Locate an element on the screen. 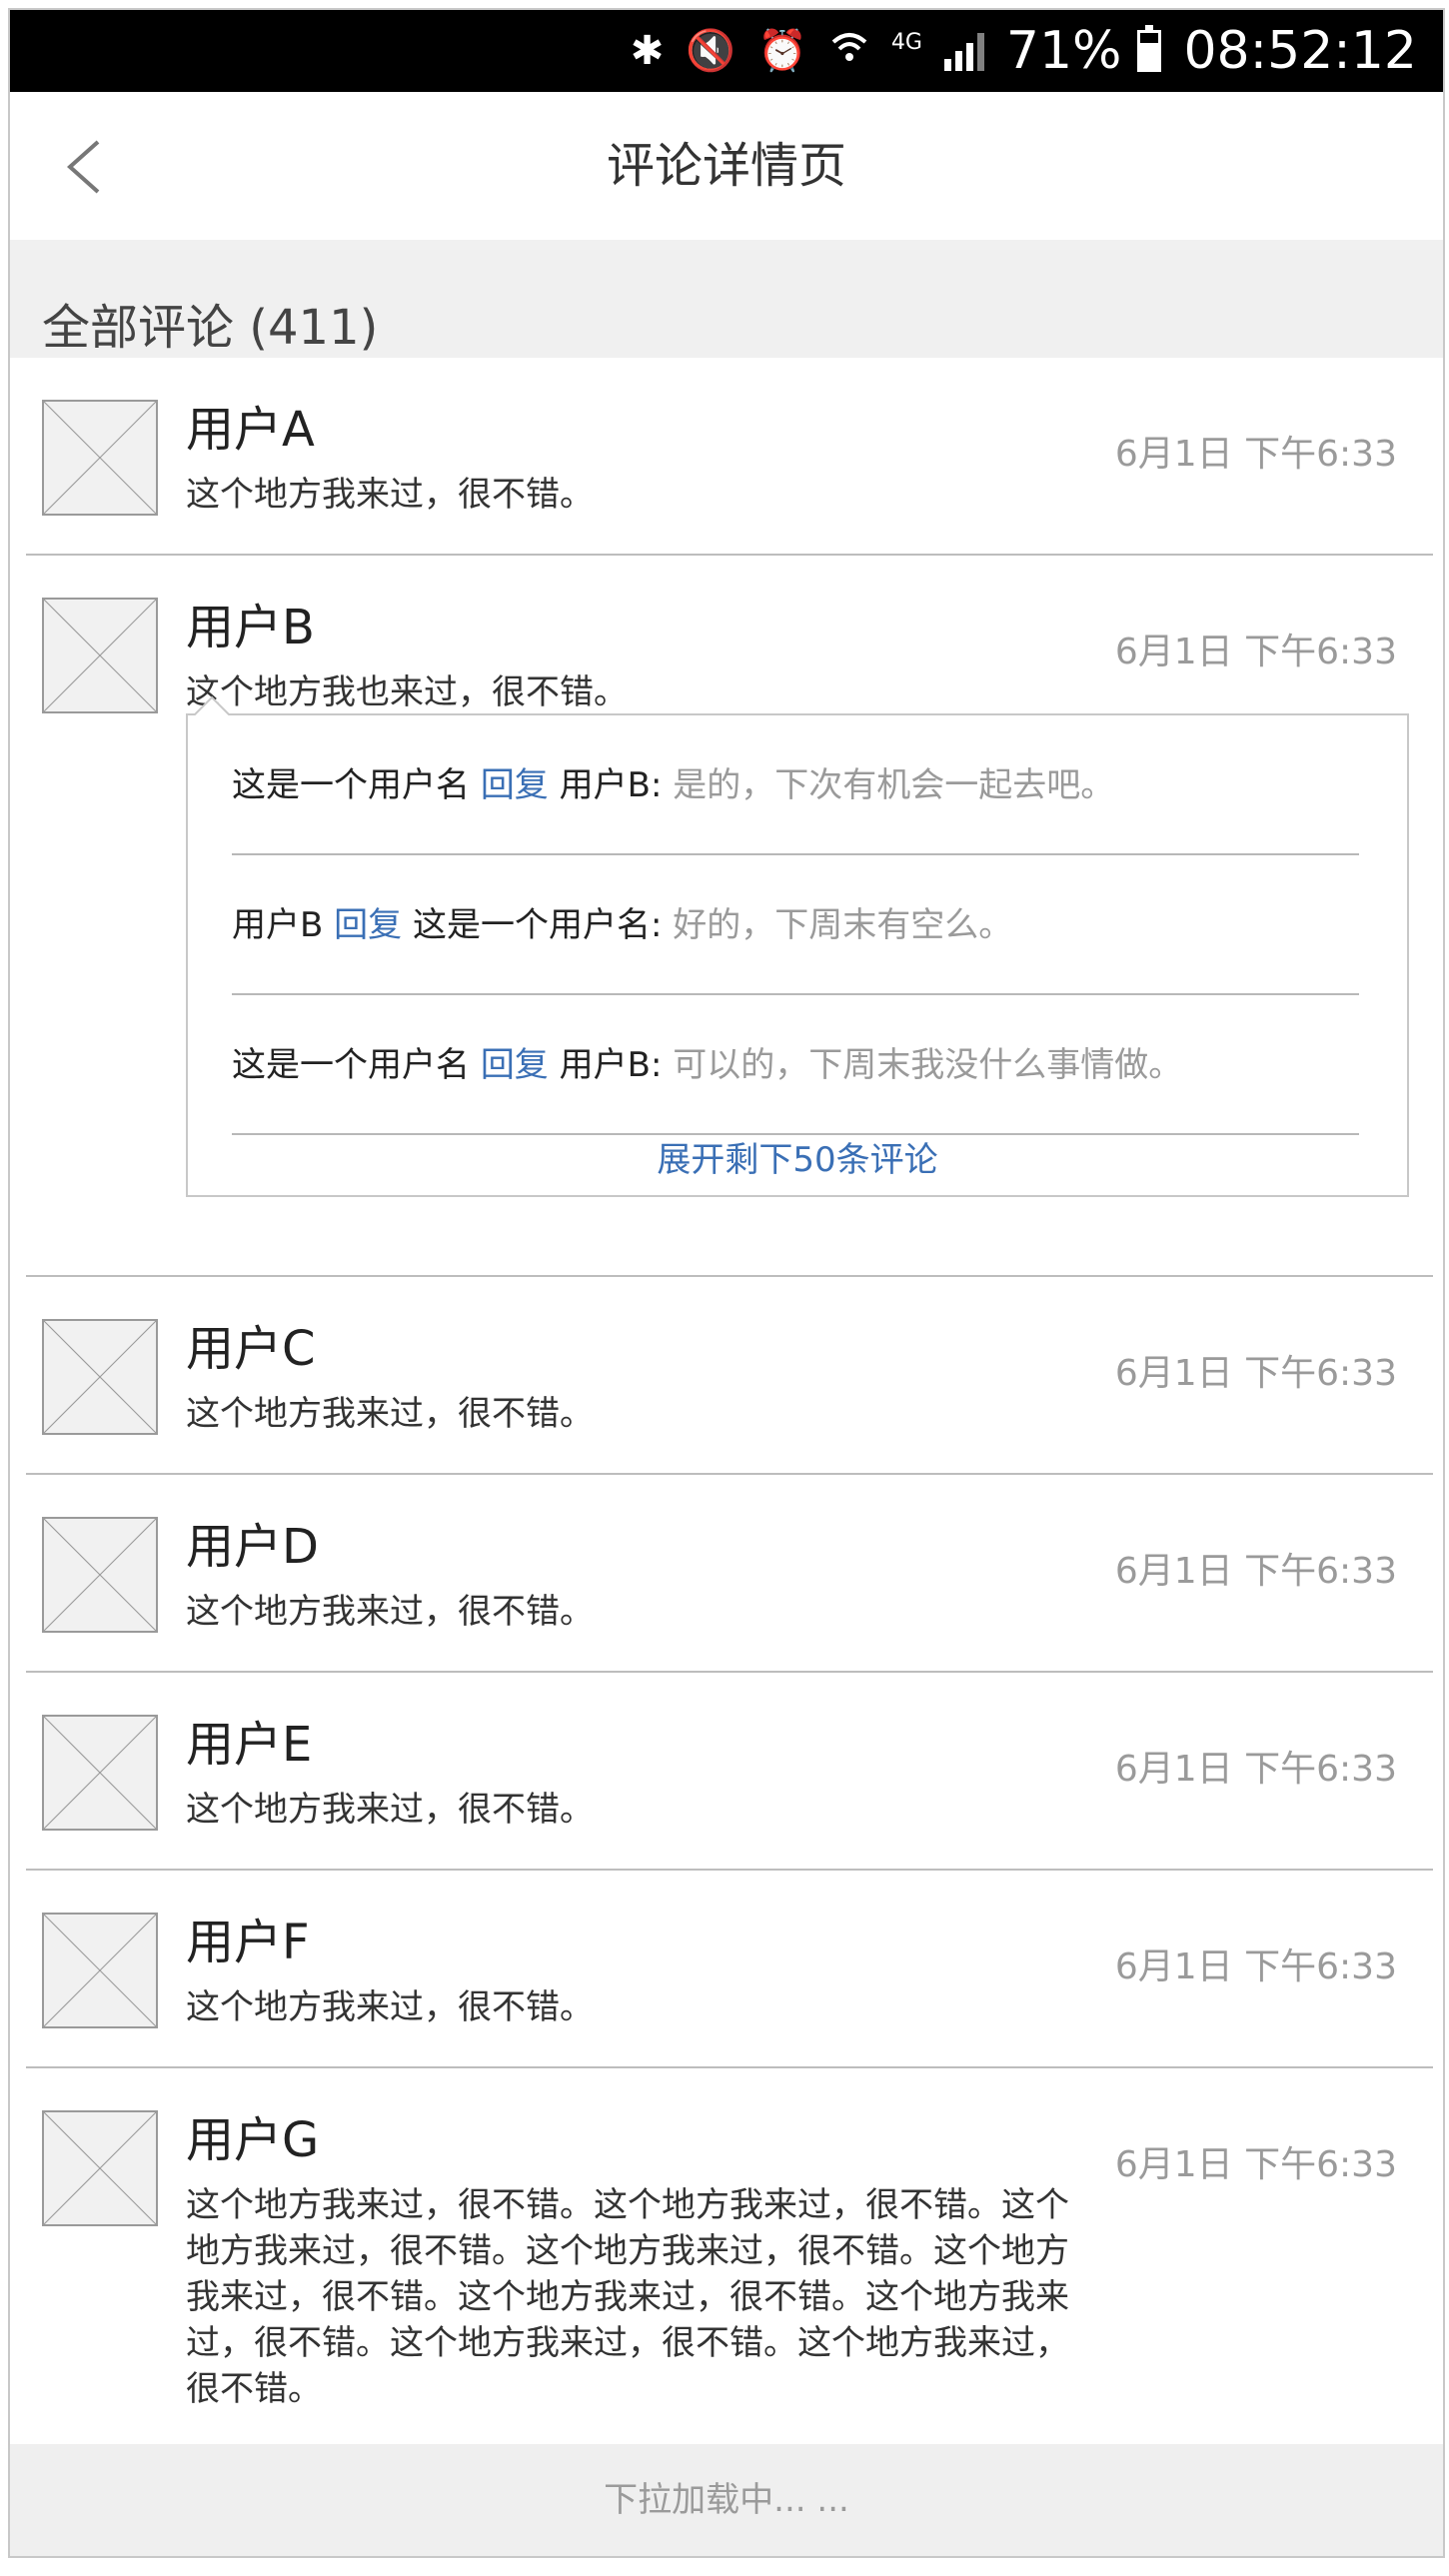  network-type: 4G is located at coordinates (906, 42).